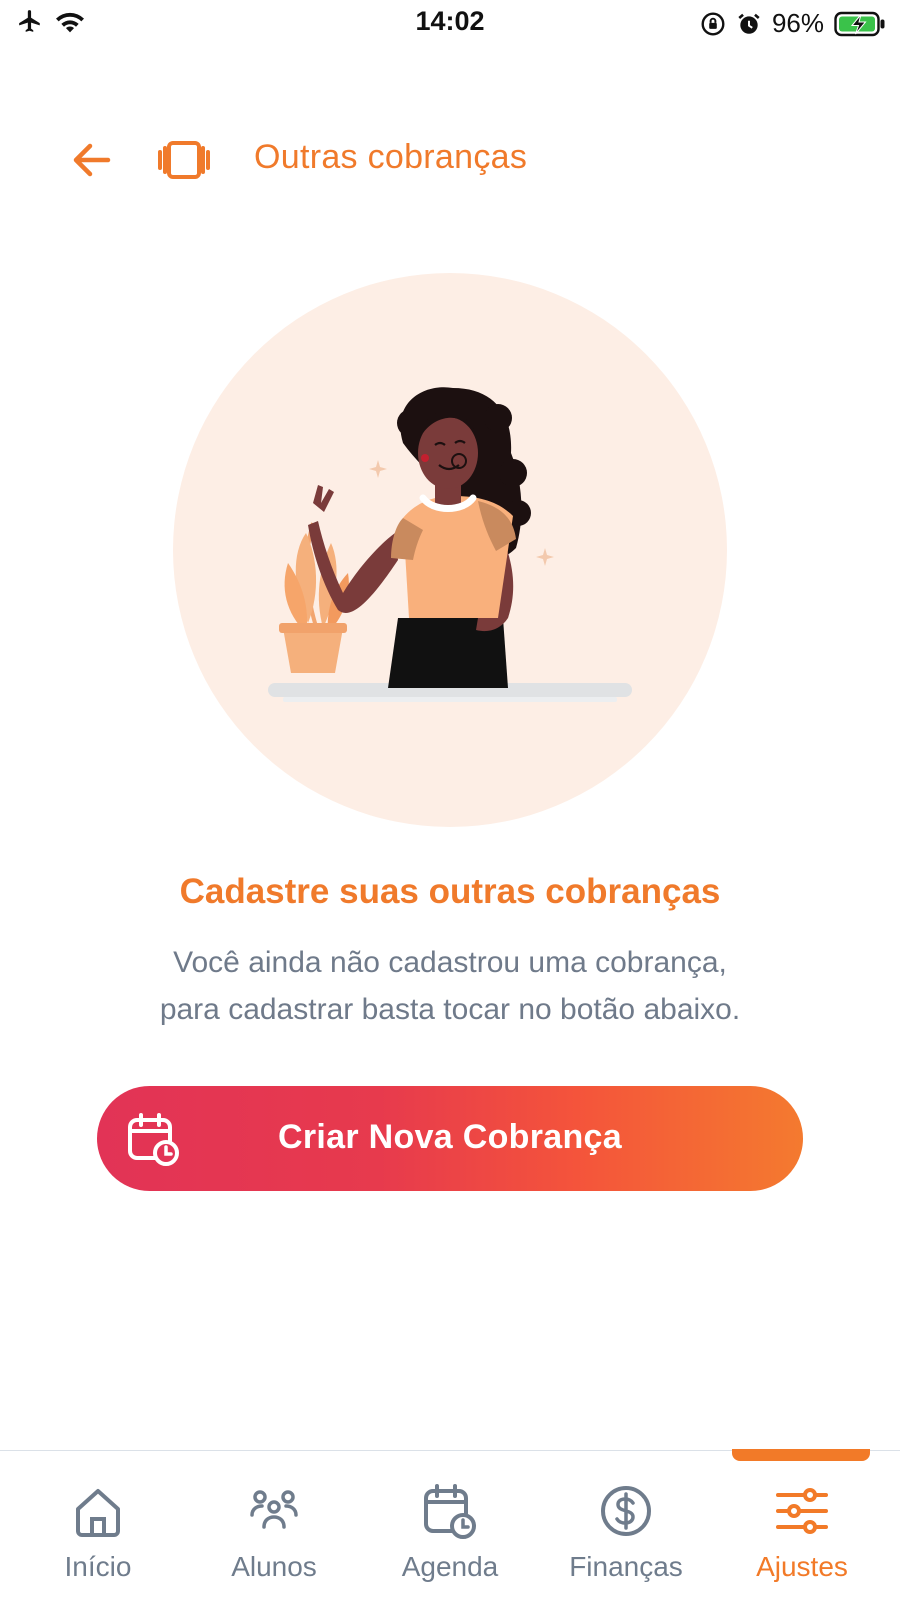  I want to click on sliders-icon, so click(802, 1511).